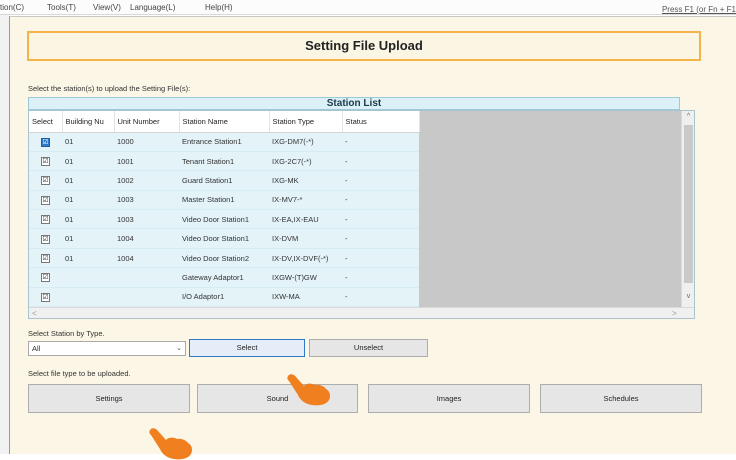 The width and height of the screenshot is (736, 460). What do you see at coordinates (688, 296) in the screenshot?
I see `scroll-down-icon: v` at bounding box center [688, 296].